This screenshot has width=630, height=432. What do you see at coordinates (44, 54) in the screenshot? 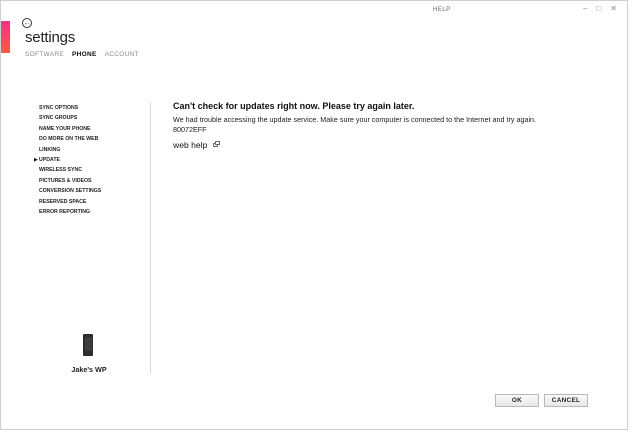
I see `tab-software: SOFTWARE` at bounding box center [44, 54].